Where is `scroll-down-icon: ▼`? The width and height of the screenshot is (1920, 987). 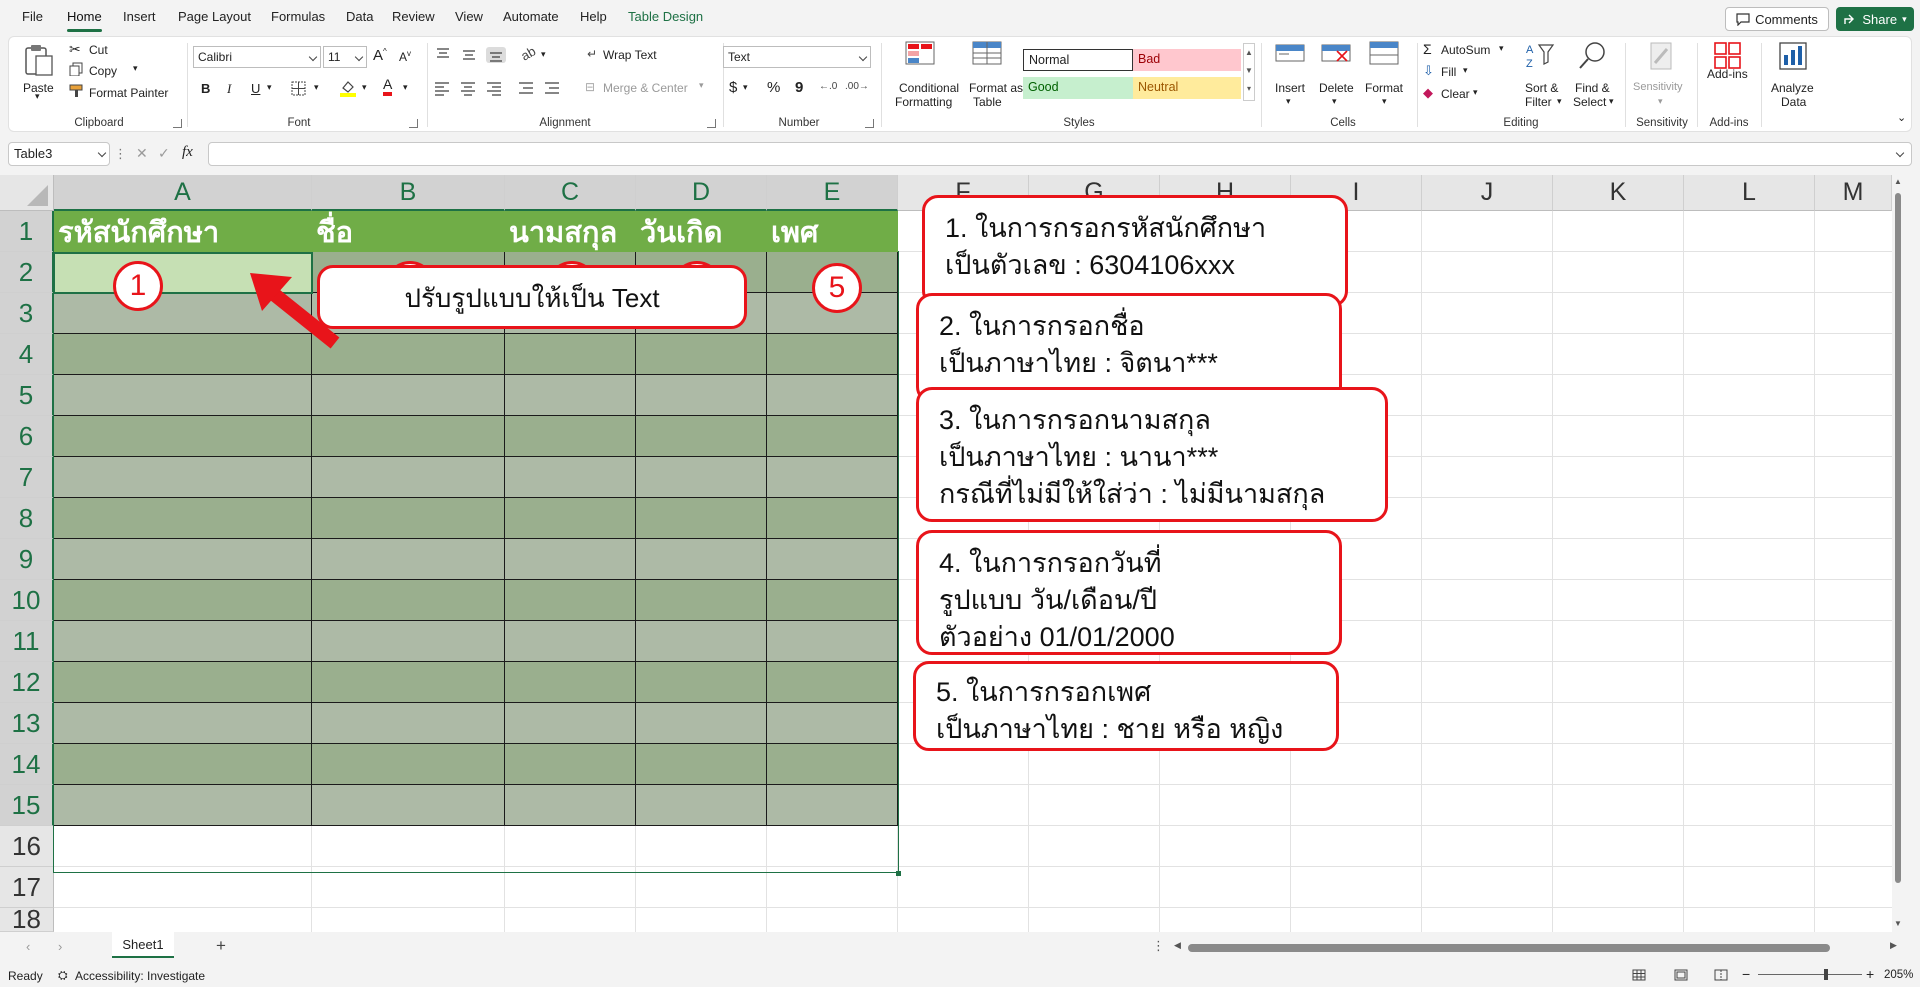 scroll-down-icon: ▼ is located at coordinates (1898, 923).